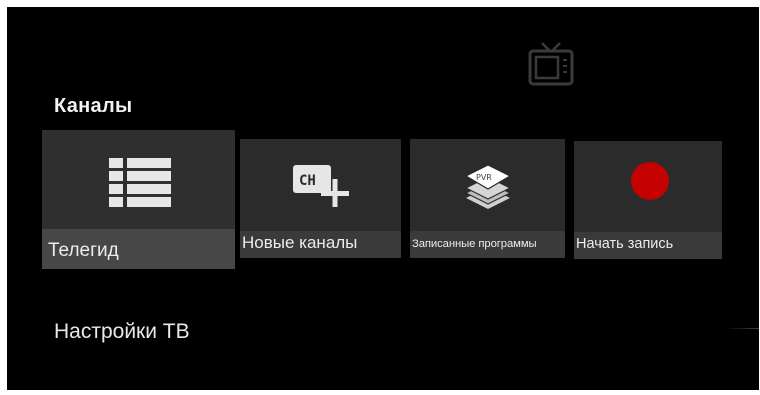 This screenshot has width=760, height=395. What do you see at coordinates (307, 181) in the screenshot?
I see `svg-text: CH` at bounding box center [307, 181].